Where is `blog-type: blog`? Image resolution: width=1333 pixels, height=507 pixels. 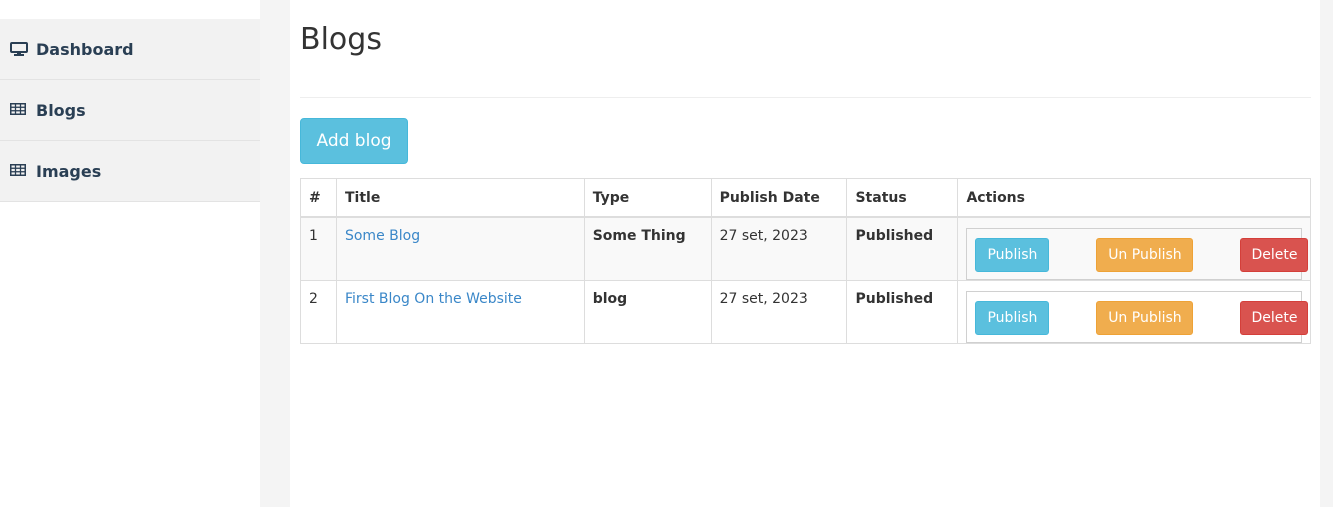 blog-type: blog is located at coordinates (647, 312).